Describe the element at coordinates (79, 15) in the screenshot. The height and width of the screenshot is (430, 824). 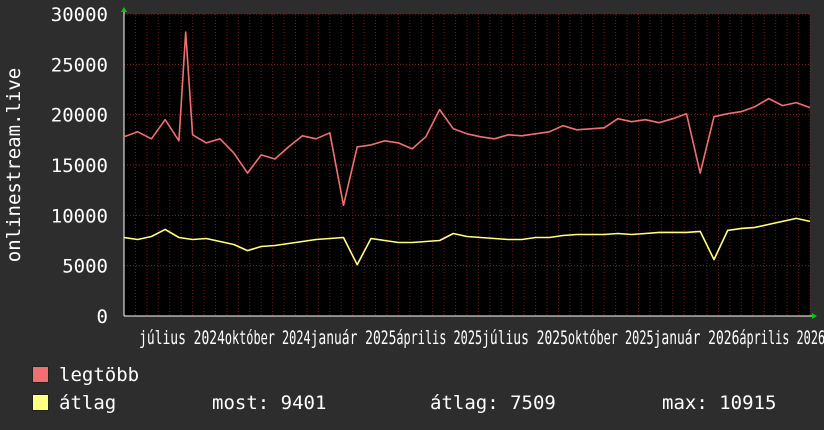
I see `y-tick-label: 30000` at that location.